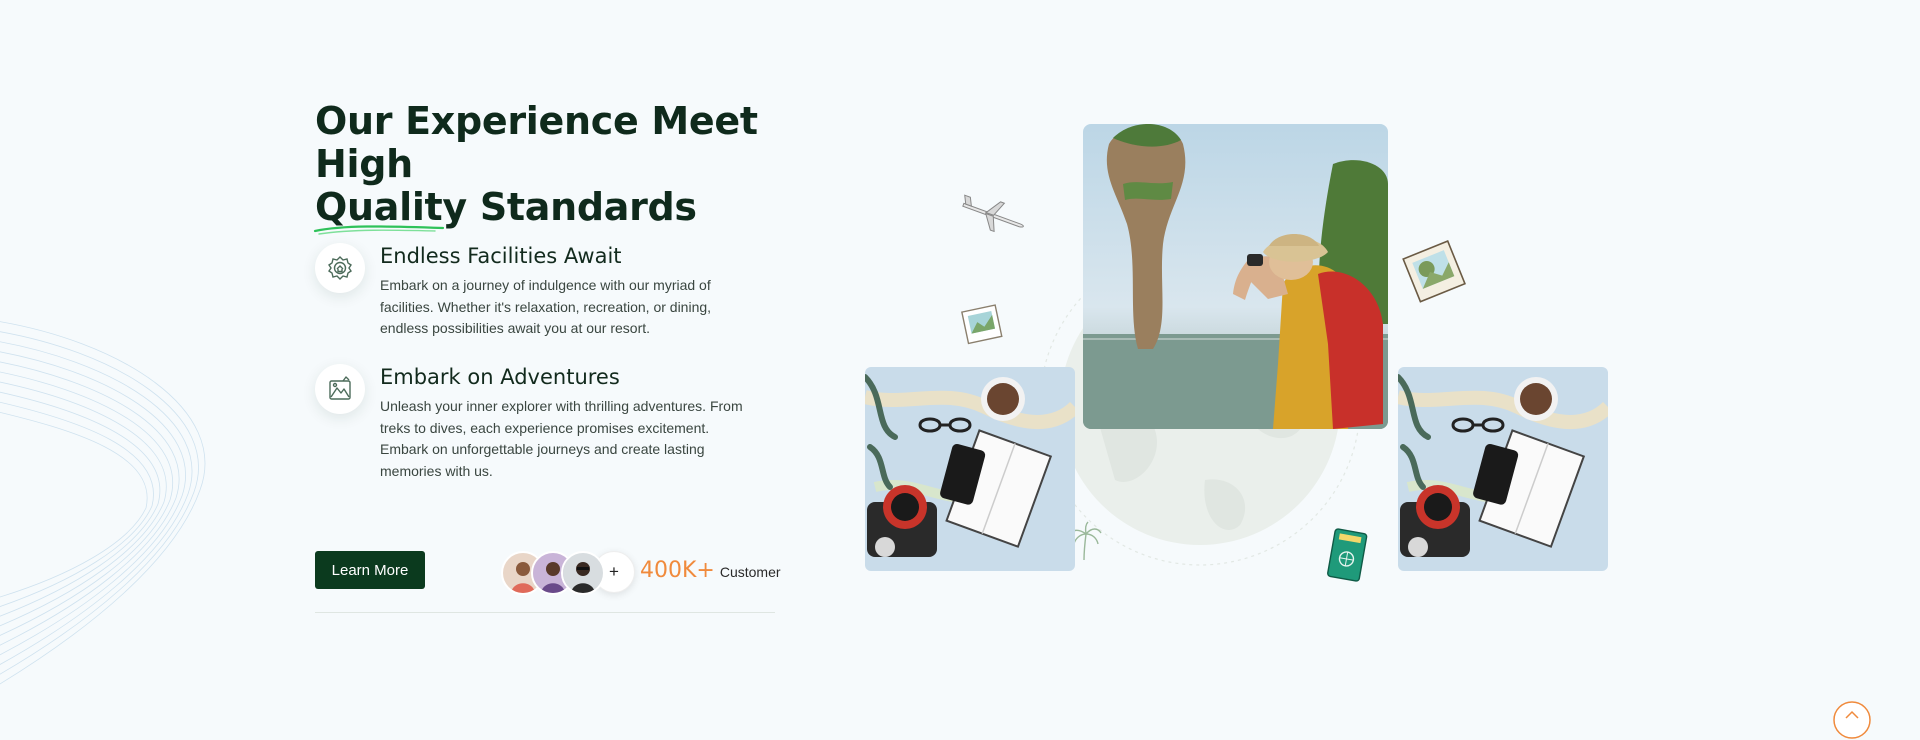  I want to click on feature-title: Embark on Adventures, so click(500, 377).